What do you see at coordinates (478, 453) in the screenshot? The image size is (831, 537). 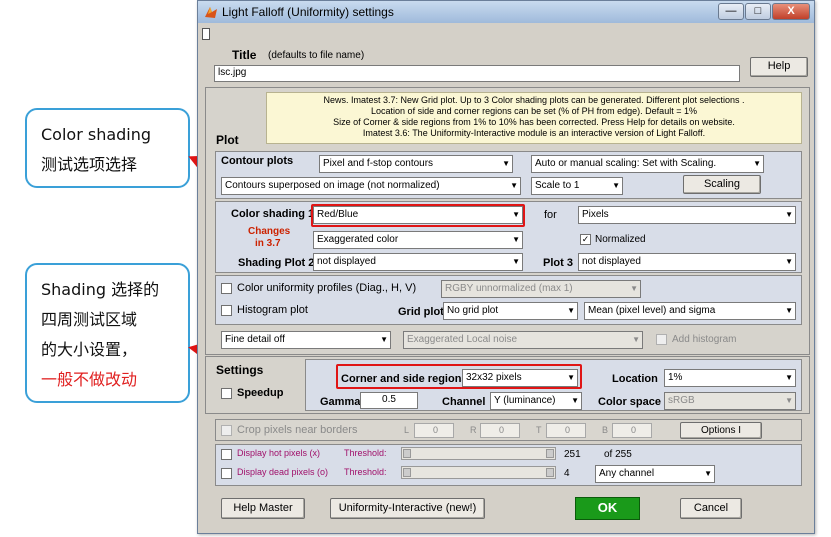 I see `hot-threshold-slider` at bounding box center [478, 453].